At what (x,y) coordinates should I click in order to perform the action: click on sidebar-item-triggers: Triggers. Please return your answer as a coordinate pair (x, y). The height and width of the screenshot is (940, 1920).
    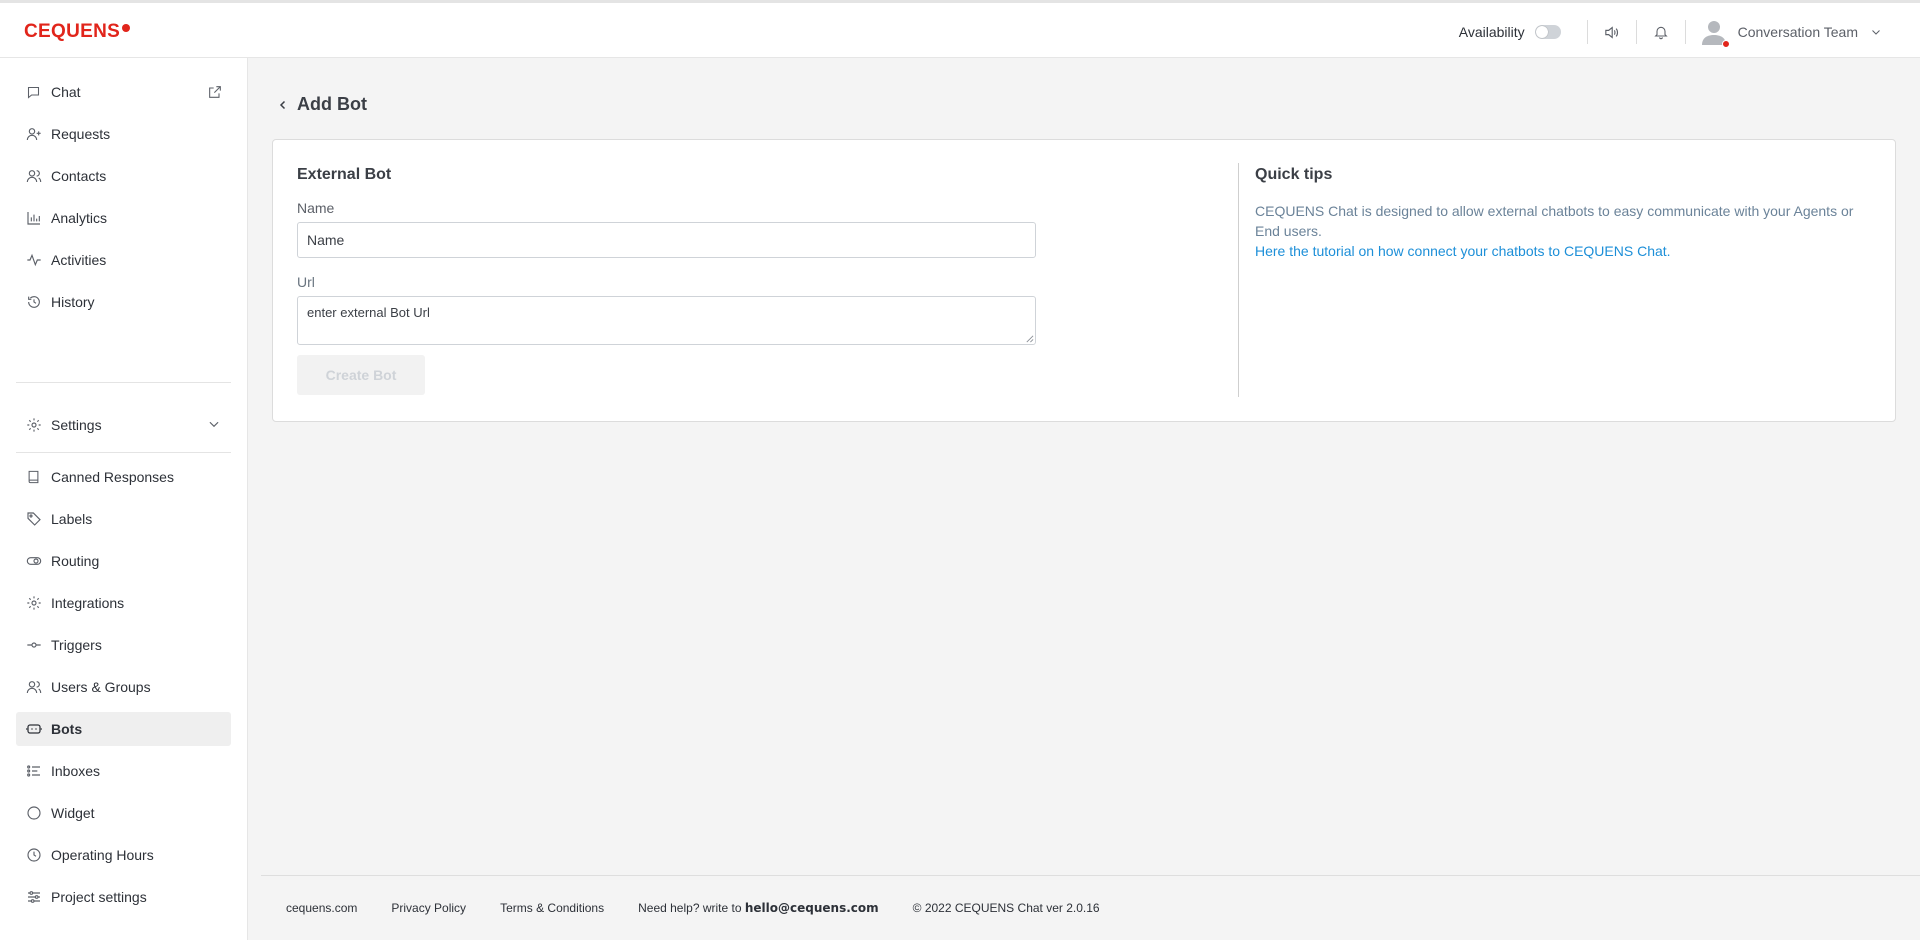
    Looking at the image, I should click on (123, 645).